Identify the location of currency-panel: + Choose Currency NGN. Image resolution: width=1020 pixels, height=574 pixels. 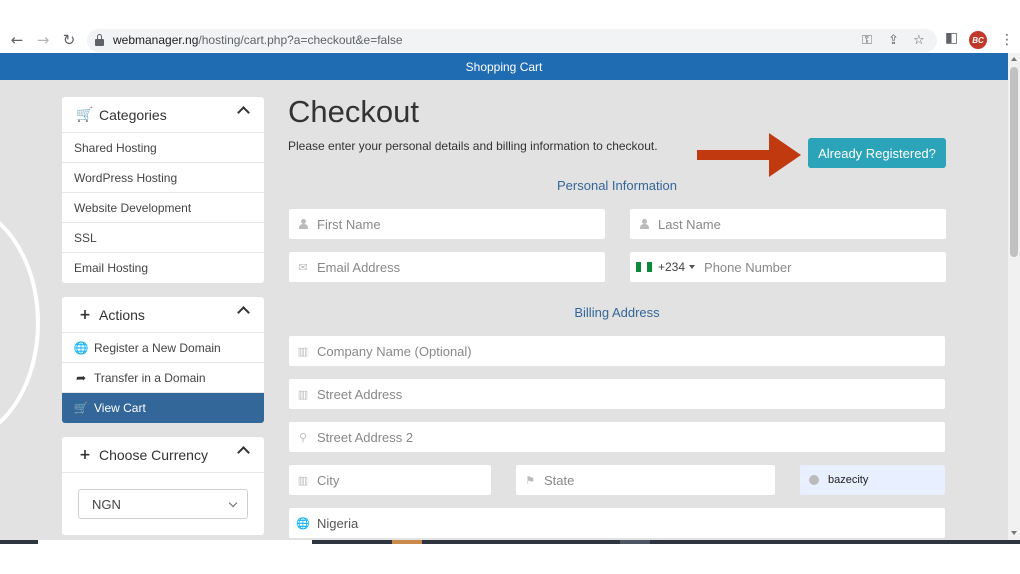
(163, 486).